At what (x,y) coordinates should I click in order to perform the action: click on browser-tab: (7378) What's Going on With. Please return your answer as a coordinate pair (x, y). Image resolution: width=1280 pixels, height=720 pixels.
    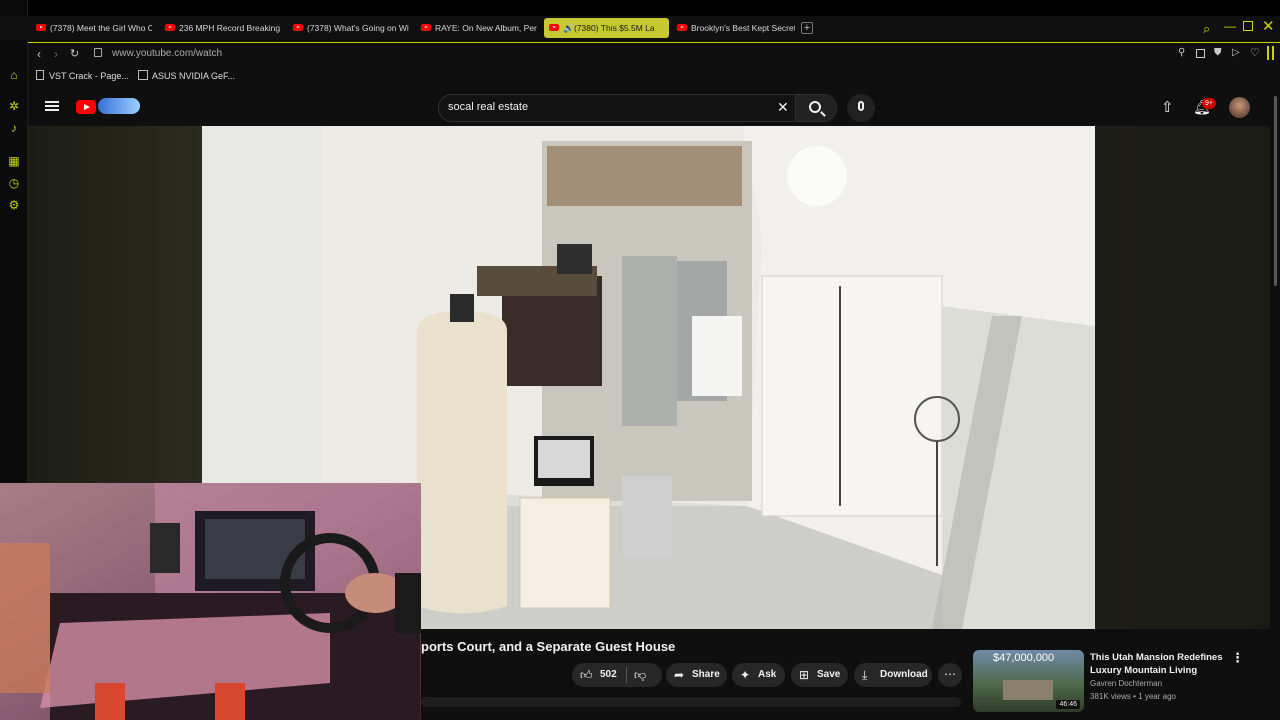
    Looking at the image, I should click on (350, 28).